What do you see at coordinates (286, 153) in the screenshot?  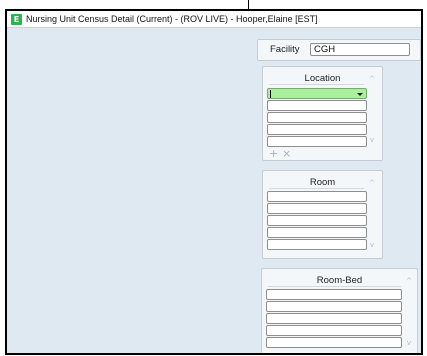 I see `remove-icon: ×` at bounding box center [286, 153].